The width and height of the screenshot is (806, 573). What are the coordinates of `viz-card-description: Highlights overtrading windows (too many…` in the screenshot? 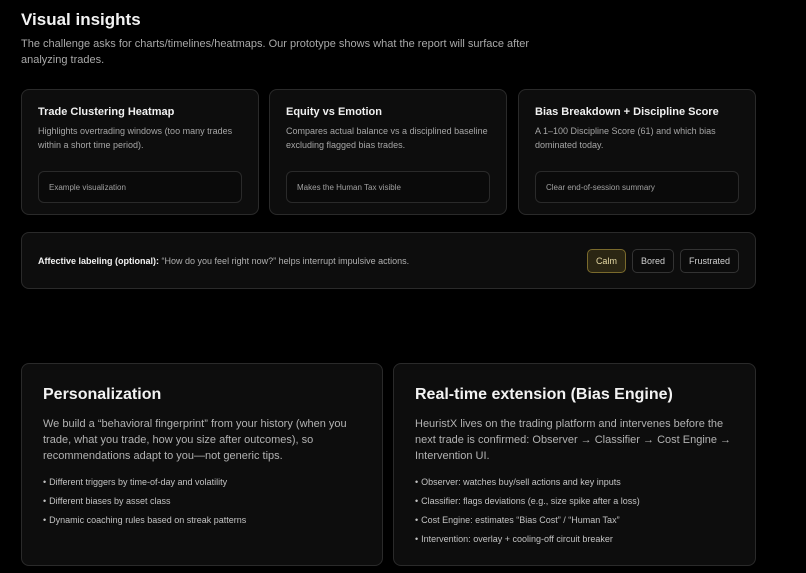 It's located at (135, 138).